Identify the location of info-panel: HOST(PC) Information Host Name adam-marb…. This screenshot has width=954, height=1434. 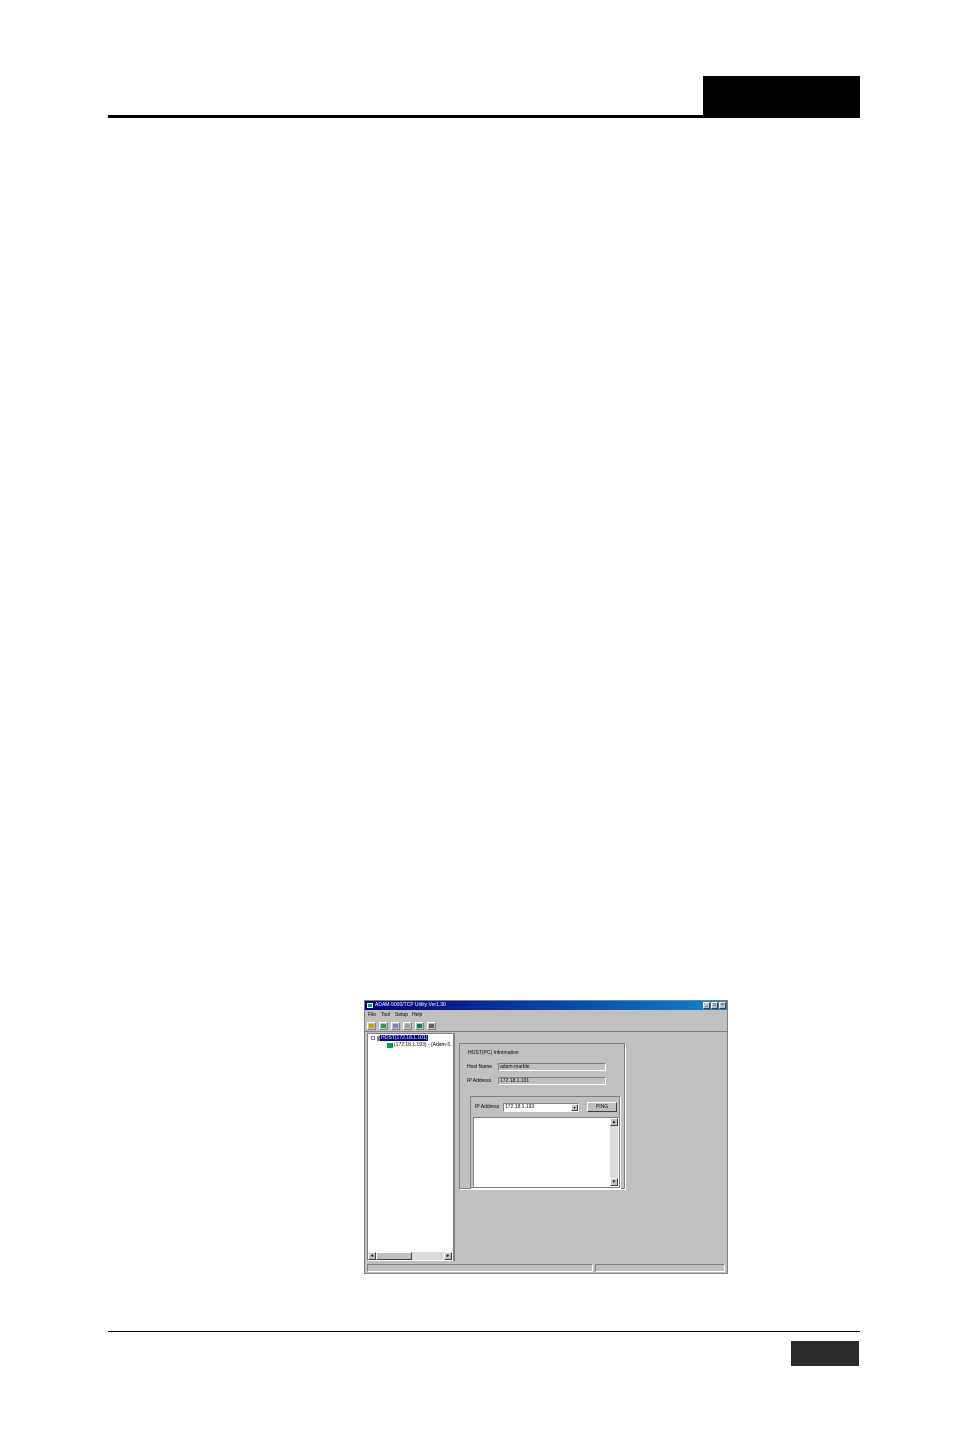
(591, 1147).